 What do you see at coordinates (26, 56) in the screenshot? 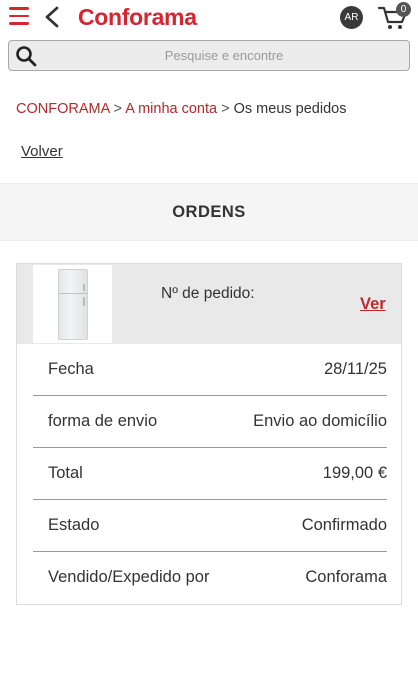
I see `search-icon` at bounding box center [26, 56].